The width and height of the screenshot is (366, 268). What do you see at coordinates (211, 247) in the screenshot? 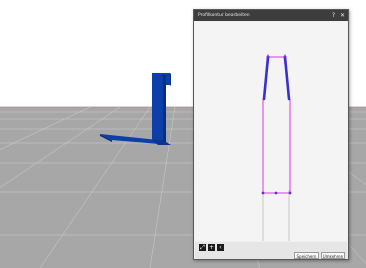
I see `add-point-icon: +` at bounding box center [211, 247].